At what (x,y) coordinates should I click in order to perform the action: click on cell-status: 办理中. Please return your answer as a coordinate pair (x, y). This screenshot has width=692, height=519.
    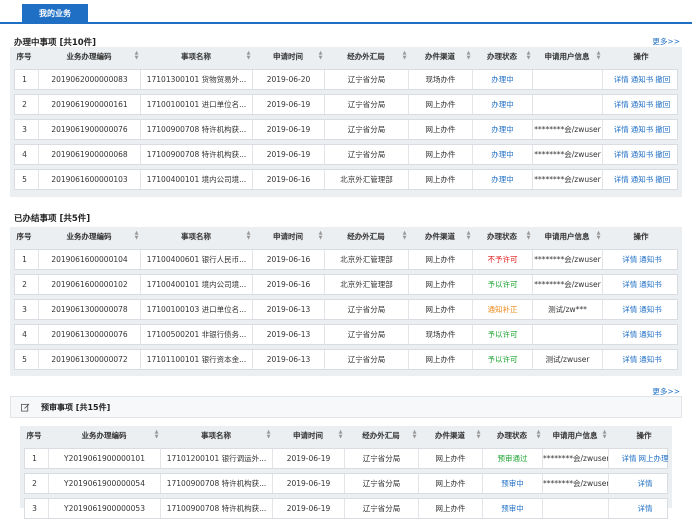
    Looking at the image, I should click on (503, 79).